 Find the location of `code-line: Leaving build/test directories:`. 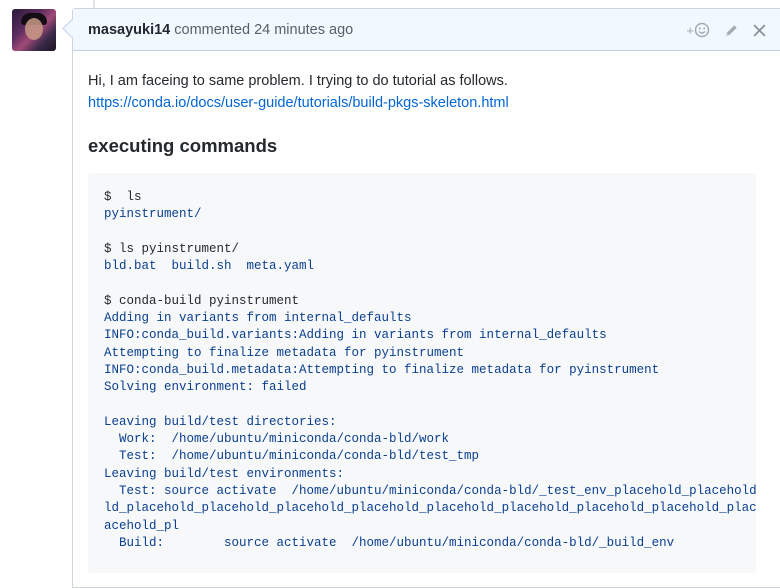

code-line: Leaving build/test directories: is located at coordinates (220, 421).